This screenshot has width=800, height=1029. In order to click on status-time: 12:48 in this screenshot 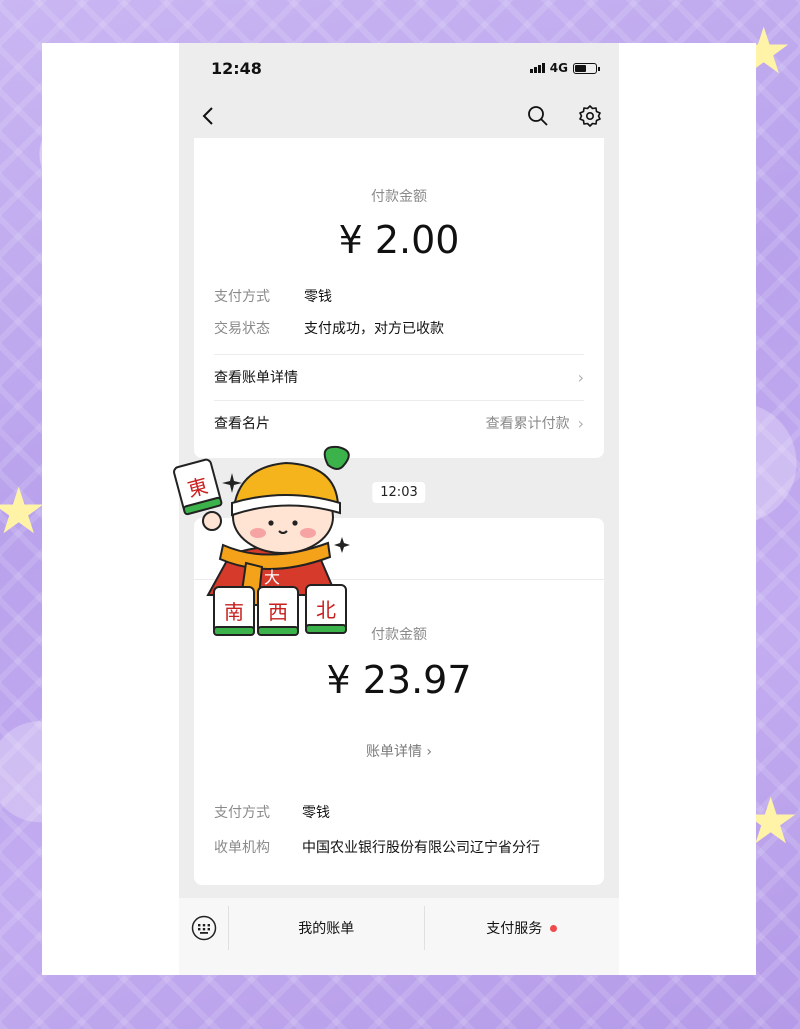, I will do `click(236, 68)`.